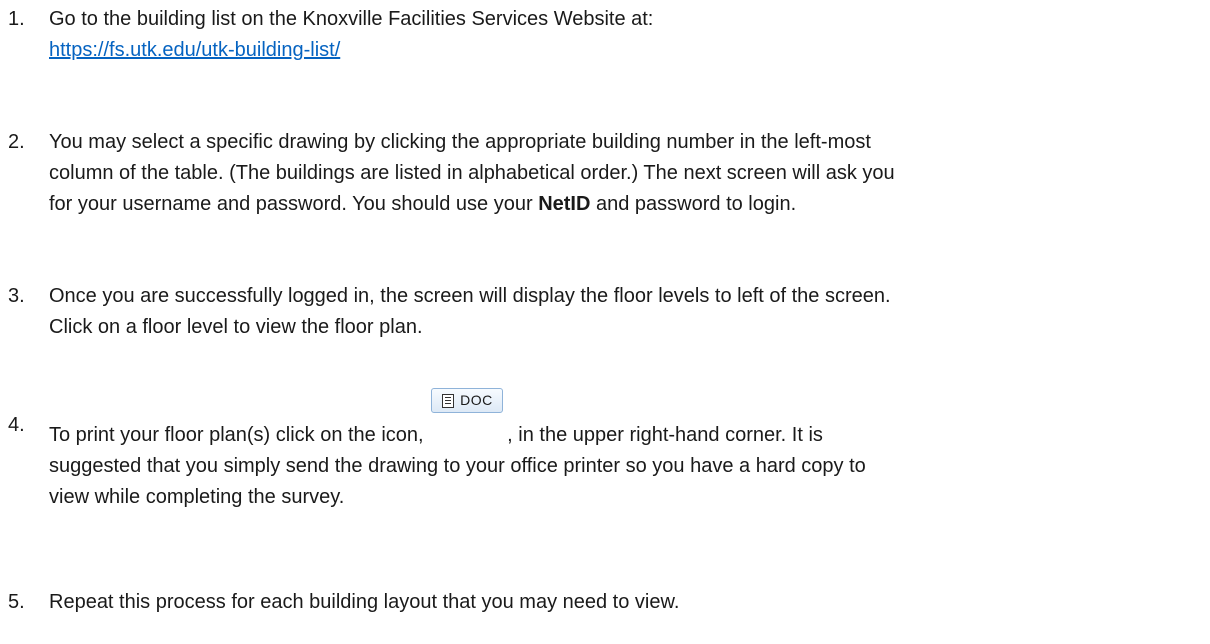 Image resolution: width=1210 pixels, height=644 pixels. Describe the element at coordinates (476, 400) in the screenshot. I see `doc-button-label: DOC` at that location.